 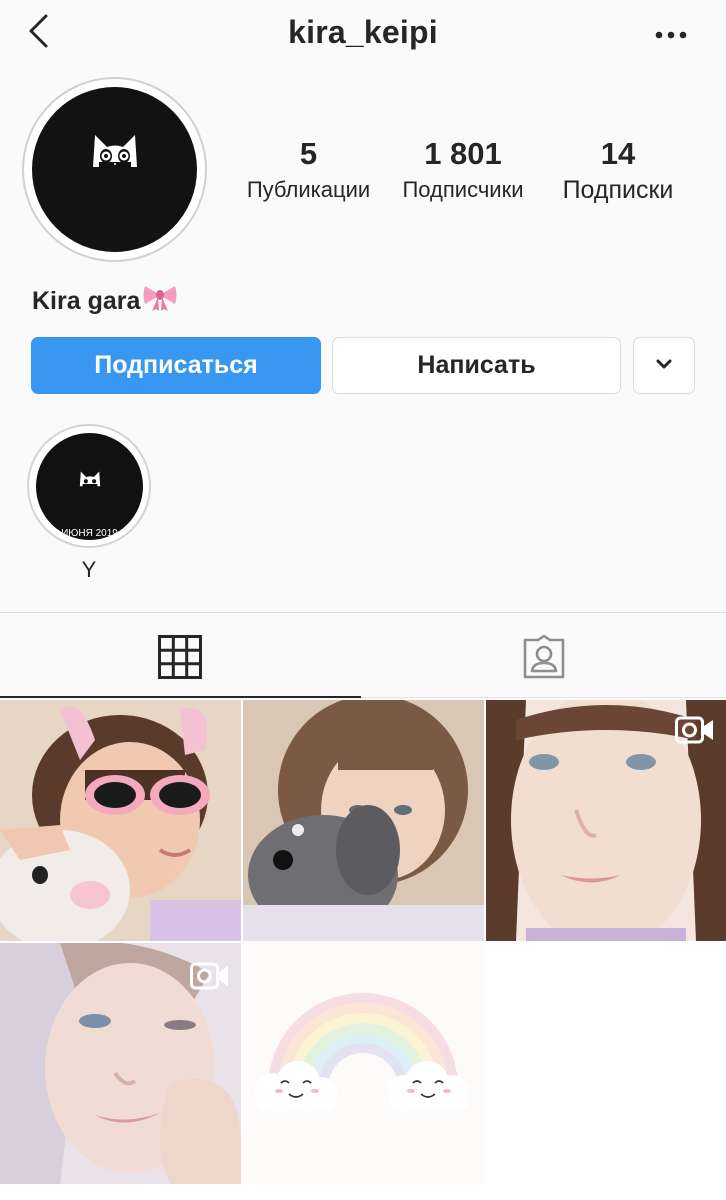 What do you see at coordinates (618, 190) in the screenshot?
I see `following-count-label: Подписки` at bounding box center [618, 190].